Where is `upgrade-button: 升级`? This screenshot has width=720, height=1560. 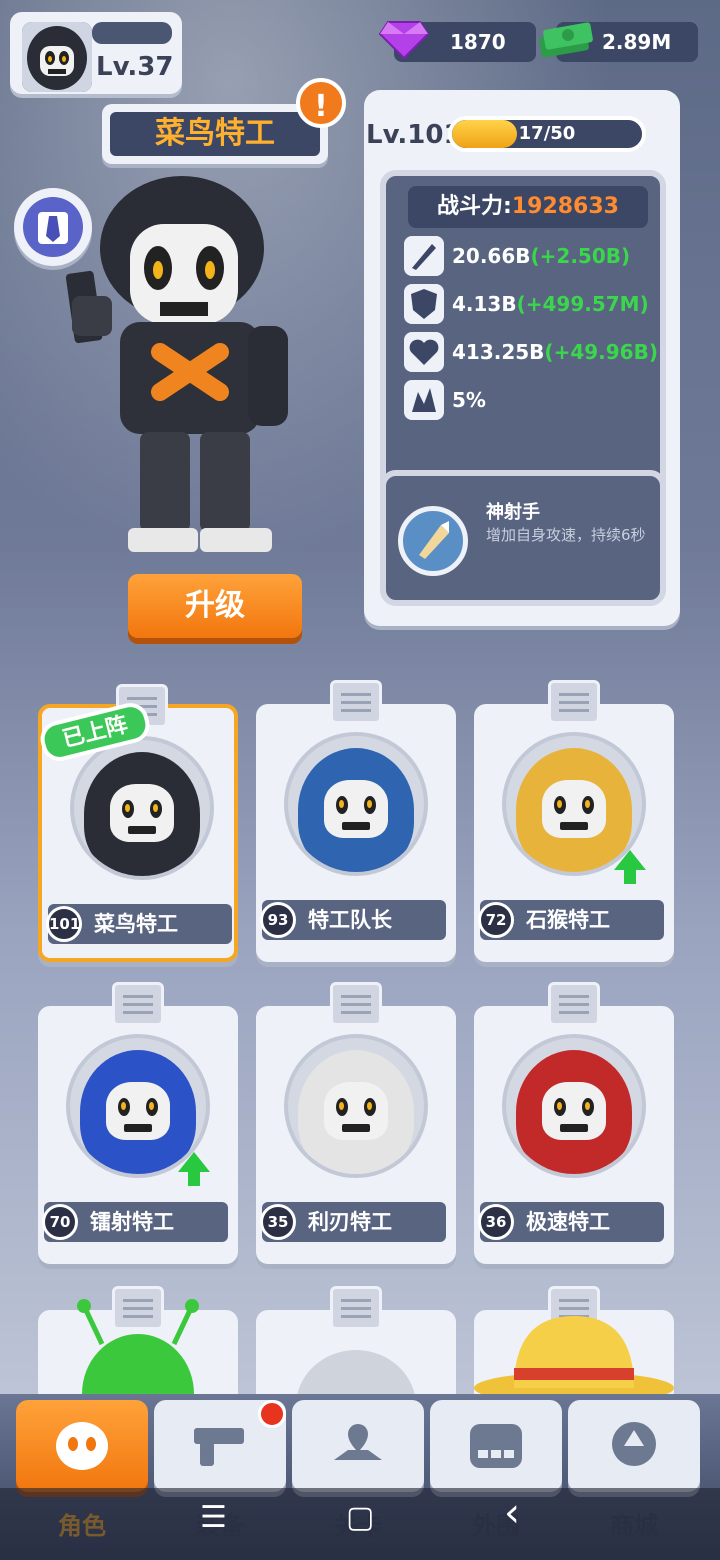 upgrade-button: 升级 is located at coordinates (215, 606).